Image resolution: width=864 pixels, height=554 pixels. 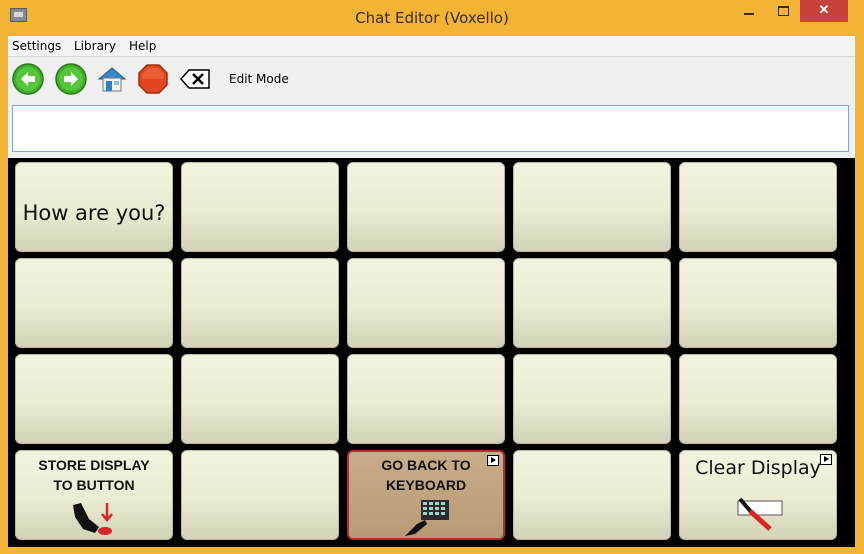 I want to click on menu-bar: Settings Library Help, so click(x=431, y=46).